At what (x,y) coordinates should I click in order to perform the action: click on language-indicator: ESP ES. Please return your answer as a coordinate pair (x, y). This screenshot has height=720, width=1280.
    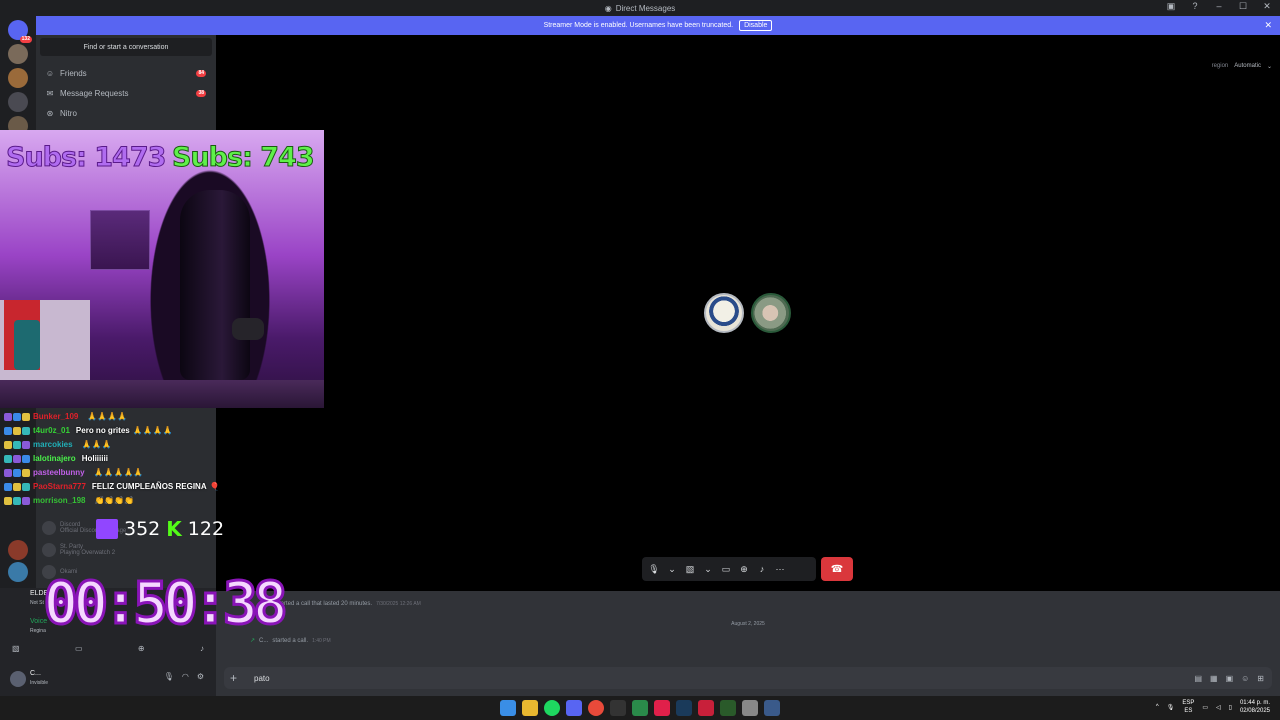
    Looking at the image, I should click on (1188, 707).